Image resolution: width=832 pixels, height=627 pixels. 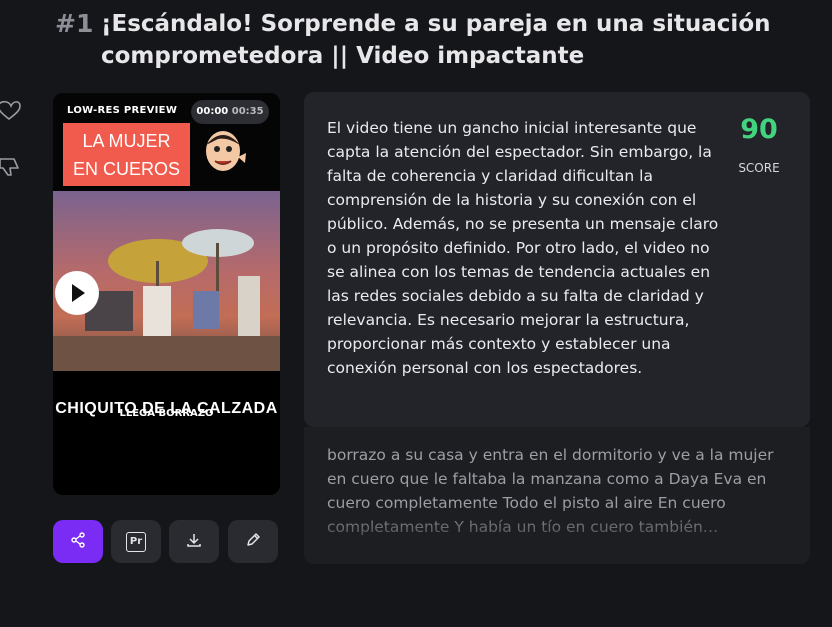 I want to click on download-icon, so click(x=194, y=542).